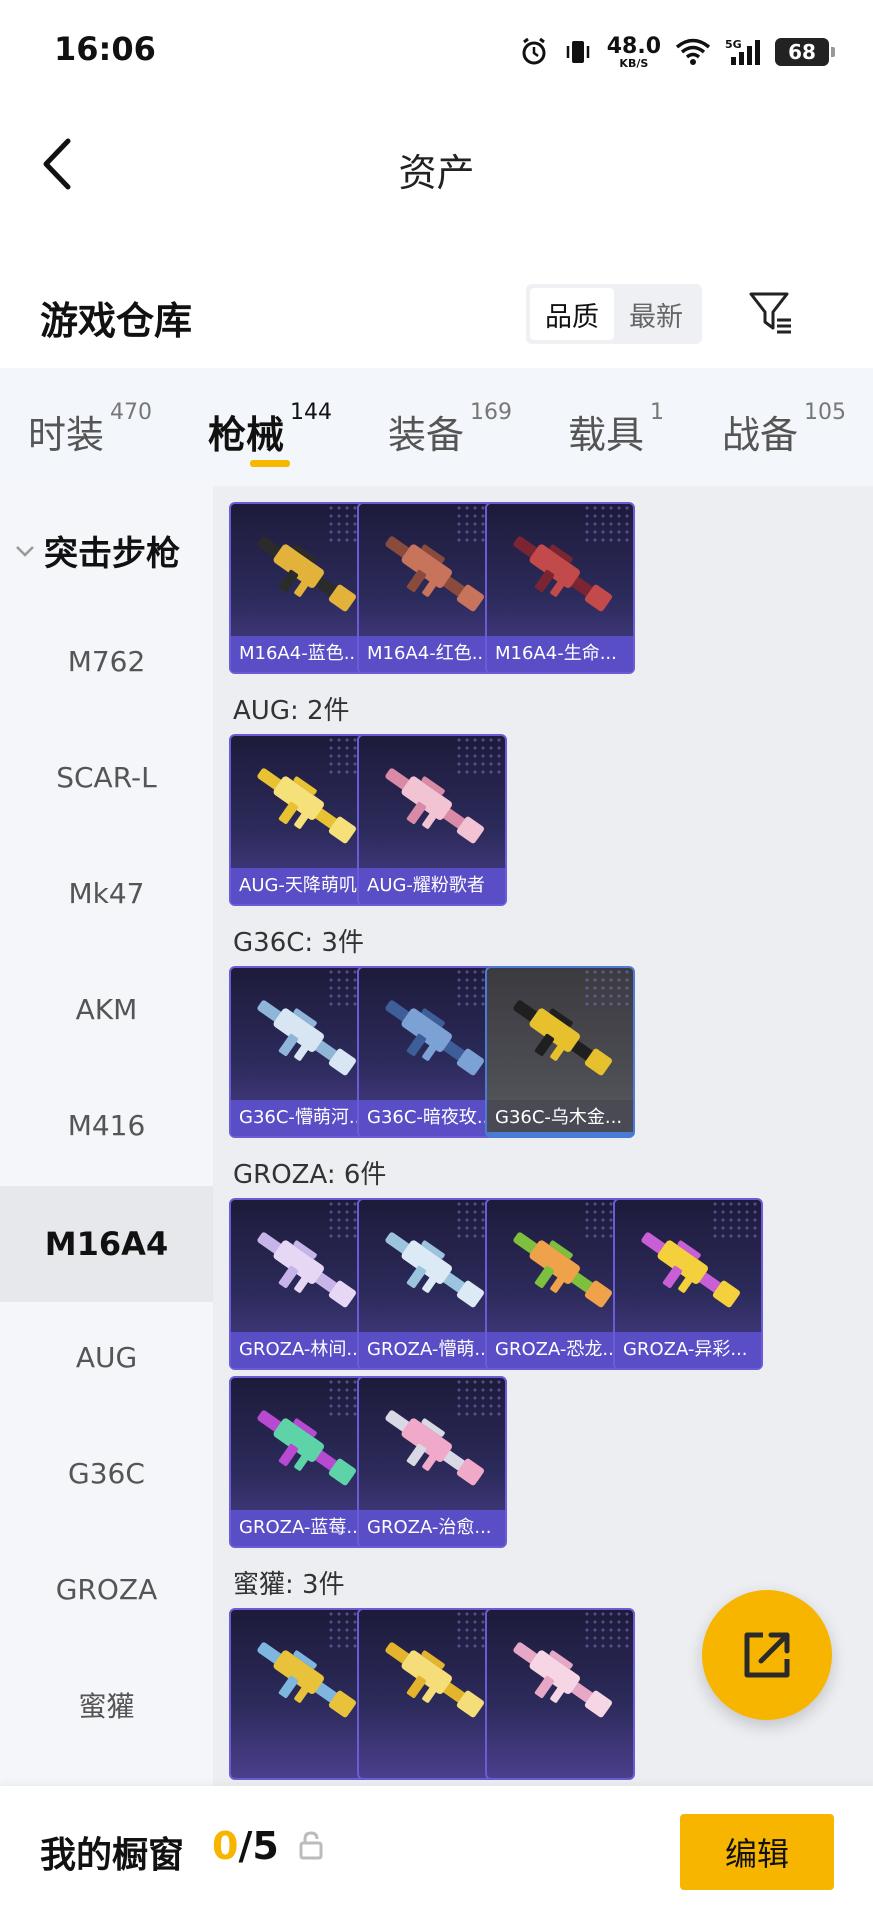 The image size is (873, 1920). I want to click on tab-equipment: 装备 169, so click(450, 429).